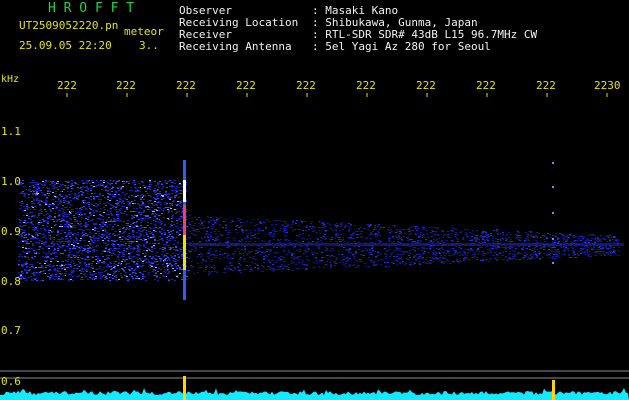 Image resolution: width=629 pixels, height=400 pixels. I want to click on power-trace, so click(314, 394).